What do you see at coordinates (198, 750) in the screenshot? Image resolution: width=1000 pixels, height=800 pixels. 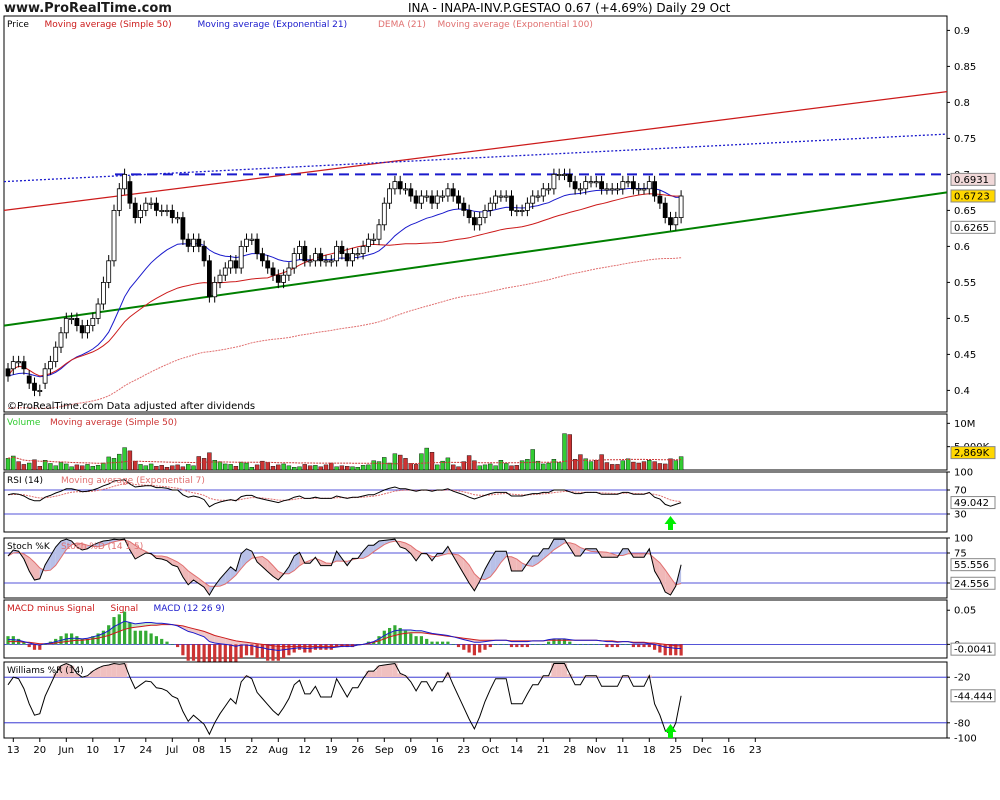 I see `xtick-label-7: 08` at bounding box center [198, 750].